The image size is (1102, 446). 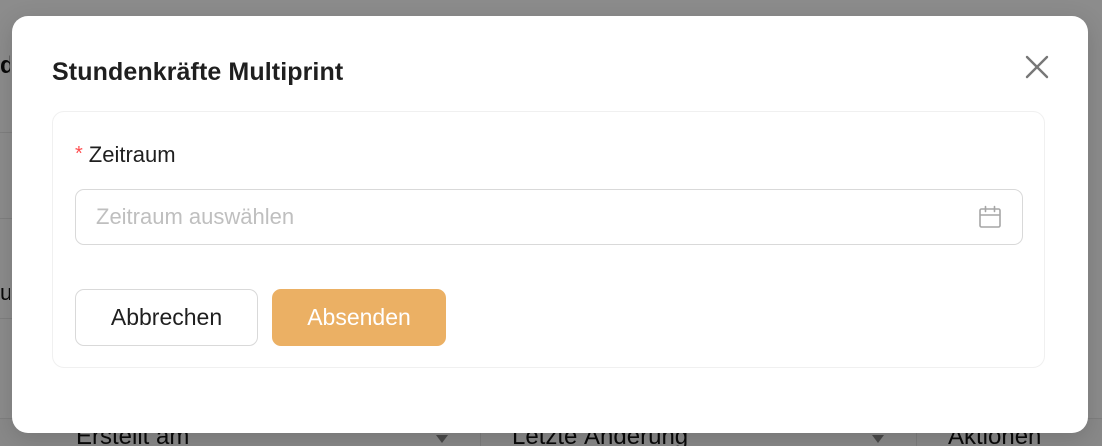 I want to click on period-label-text: Zeitraum, so click(x=132, y=154).